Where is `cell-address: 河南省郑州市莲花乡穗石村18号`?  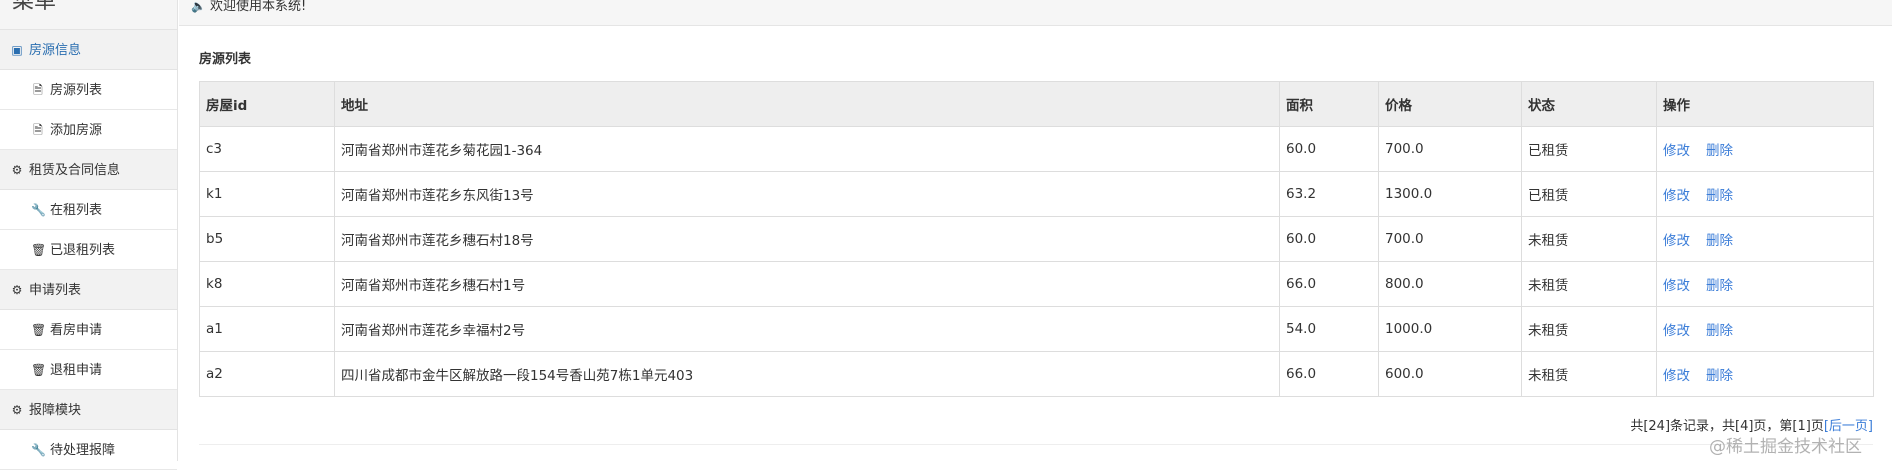 cell-address: 河南省郑州市莲花乡穗石村18号 is located at coordinates (807, 239).